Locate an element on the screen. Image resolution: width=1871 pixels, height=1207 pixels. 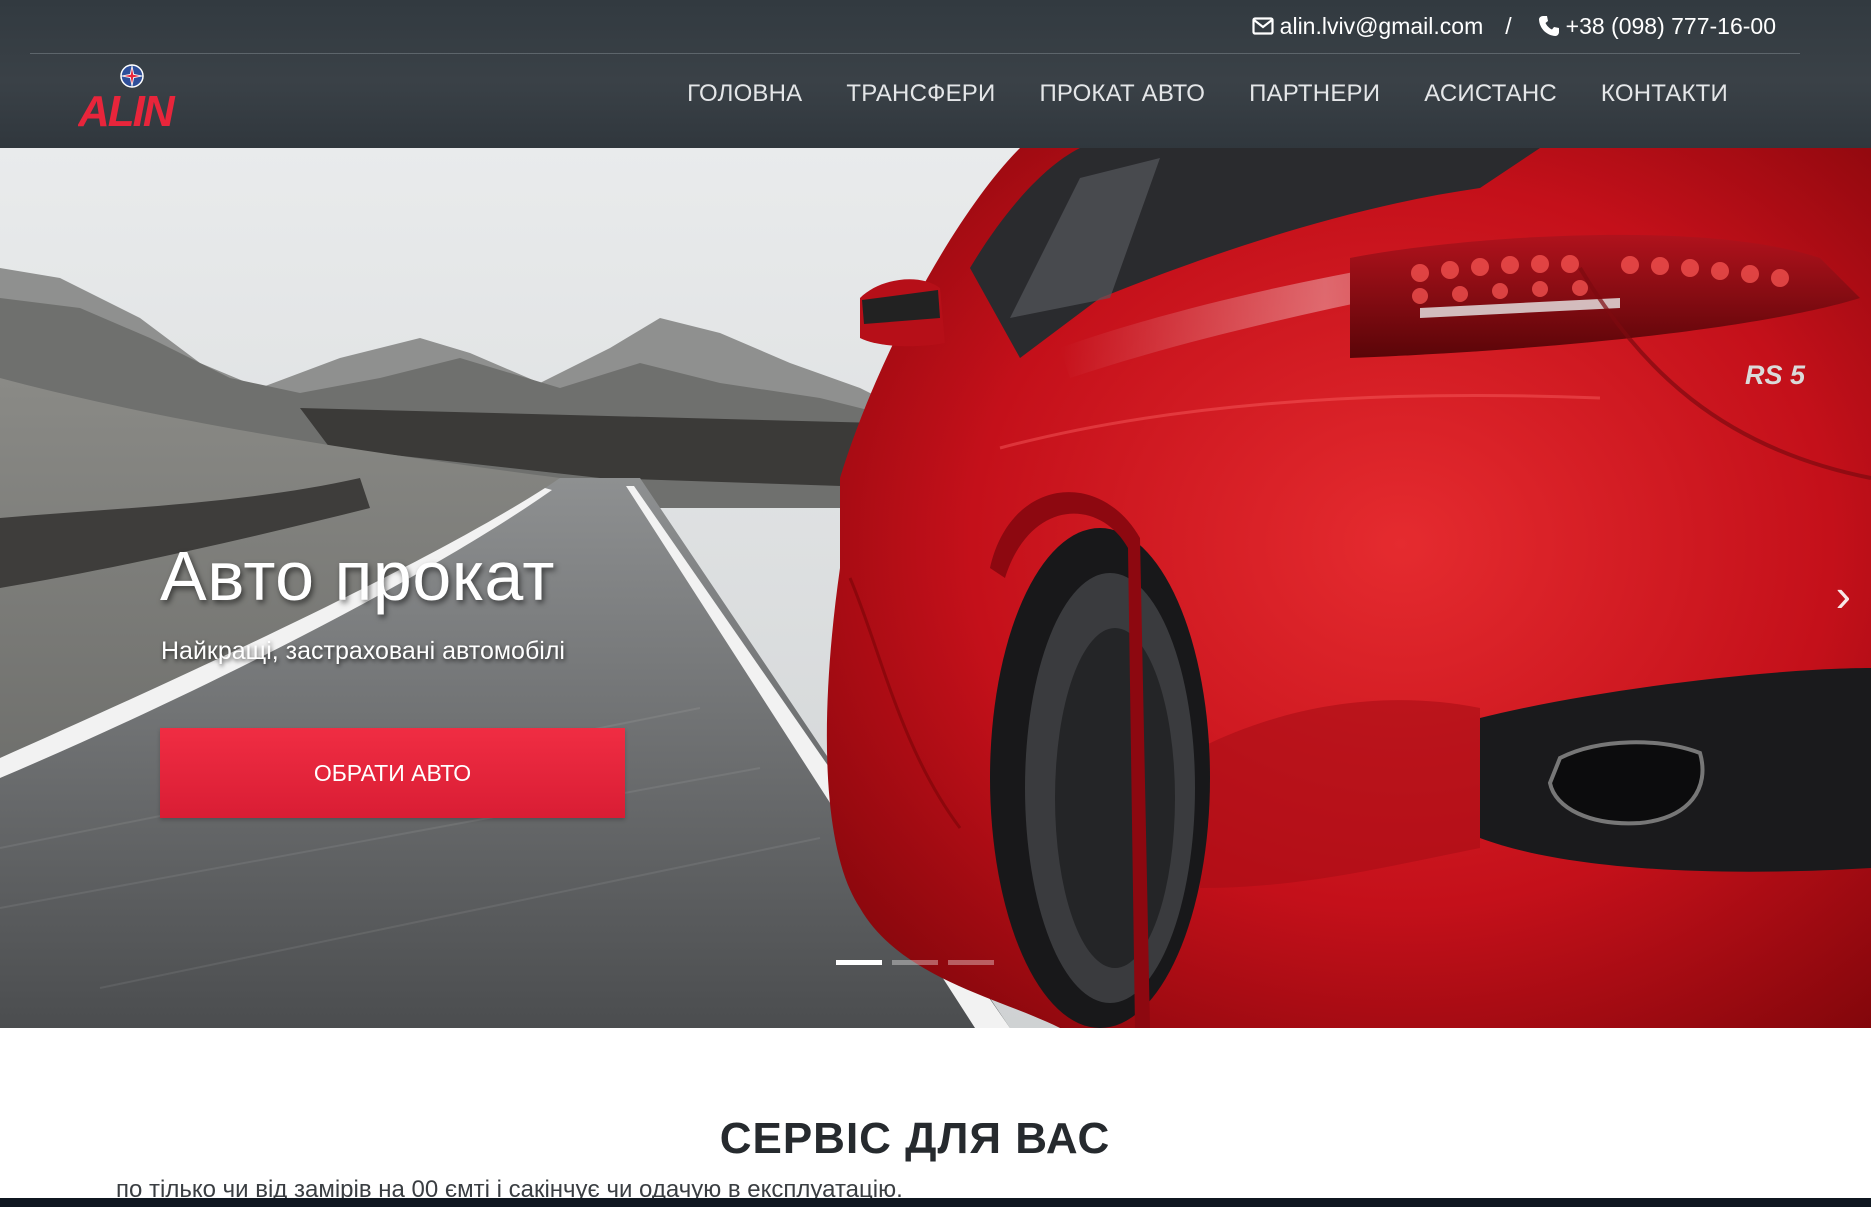
envelope-icon is located at coordinates (1263, 26).